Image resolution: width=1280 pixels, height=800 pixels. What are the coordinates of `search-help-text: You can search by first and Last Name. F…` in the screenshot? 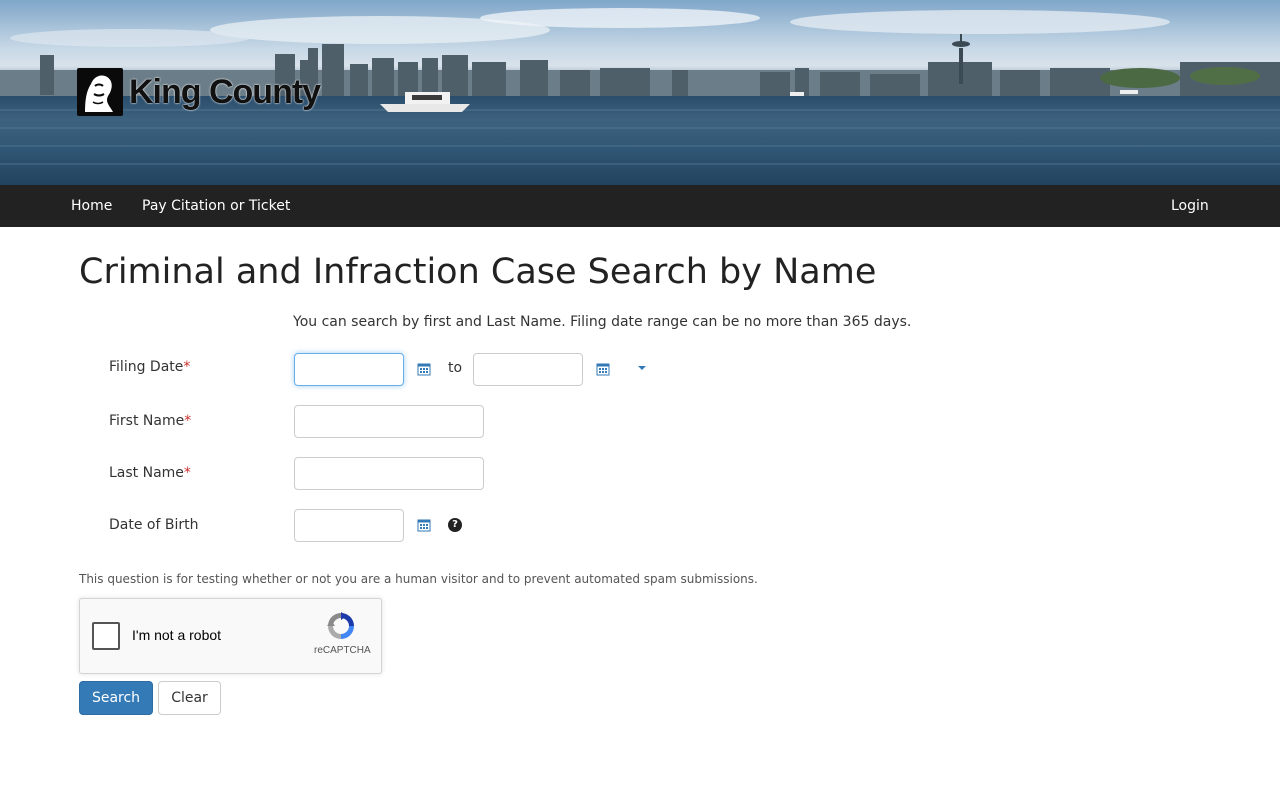 It's located at (602, 322).